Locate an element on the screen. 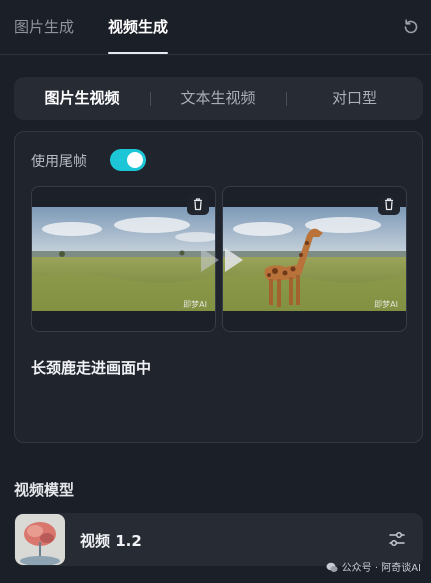 The image size is (431, 583). wechat-icon is located at coordinates (332, 567).